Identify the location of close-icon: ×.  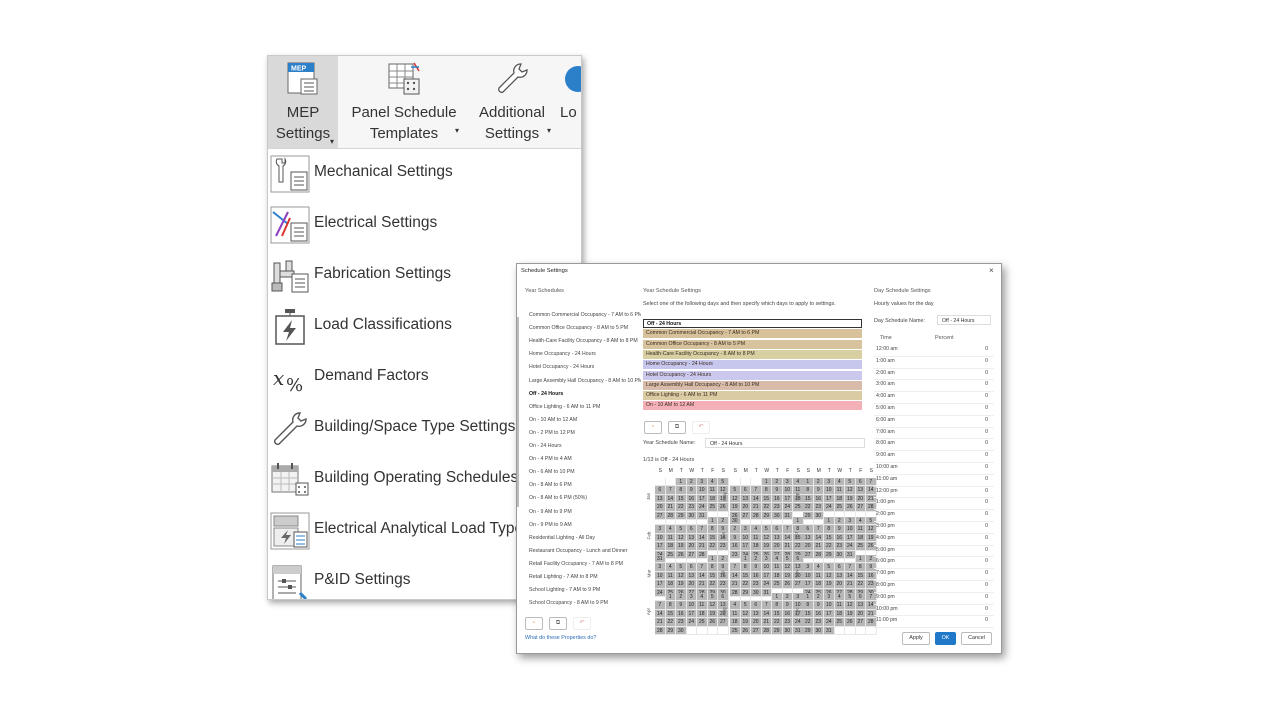
(991, 270).